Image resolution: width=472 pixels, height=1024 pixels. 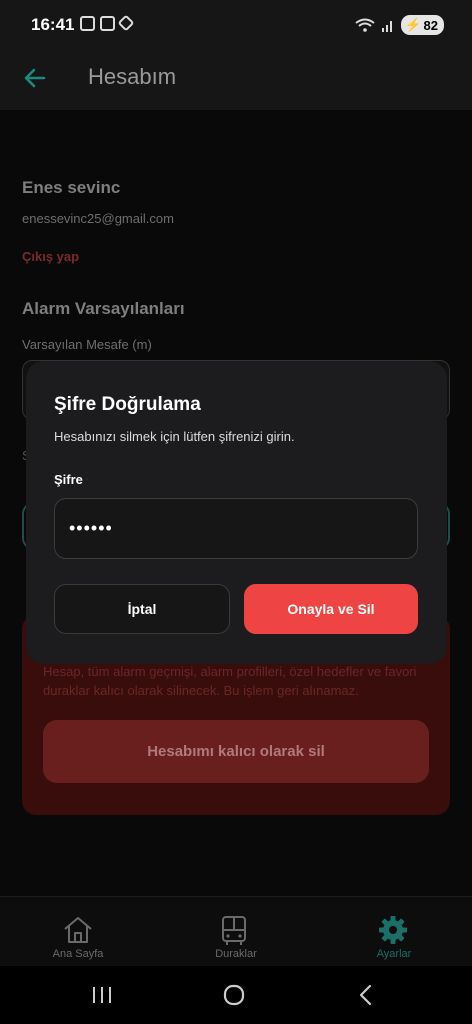 What do you see at coordinates (236, 25) in the screenshot?
I see `status-bar: 16:41 ⚡ 82` at bounding box center [236, 25].